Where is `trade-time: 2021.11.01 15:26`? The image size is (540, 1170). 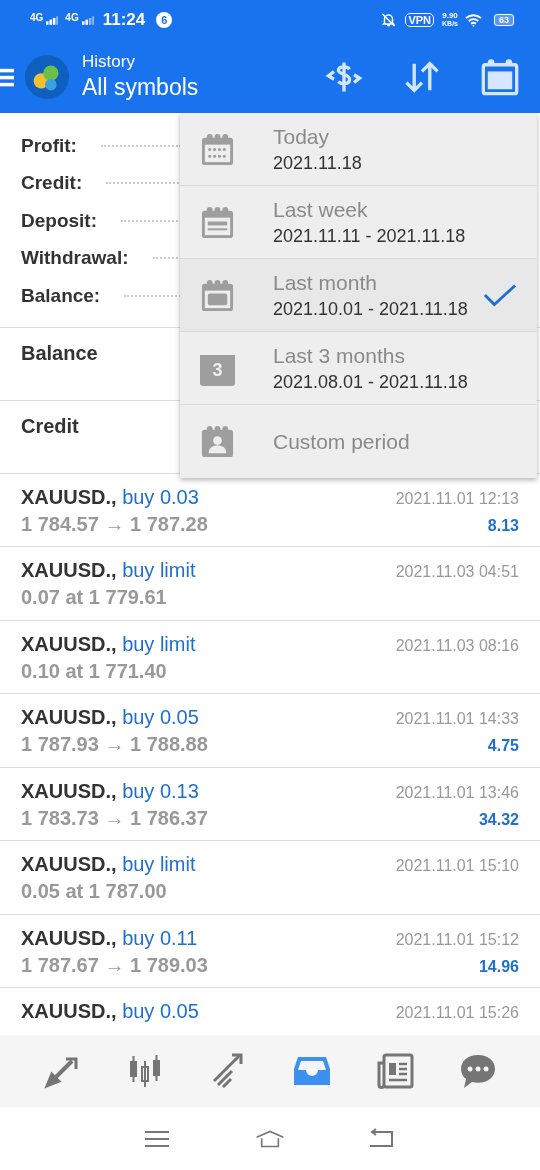 trade-time: 2021.11.01 15:26 is located at coordinates (457, 1013).